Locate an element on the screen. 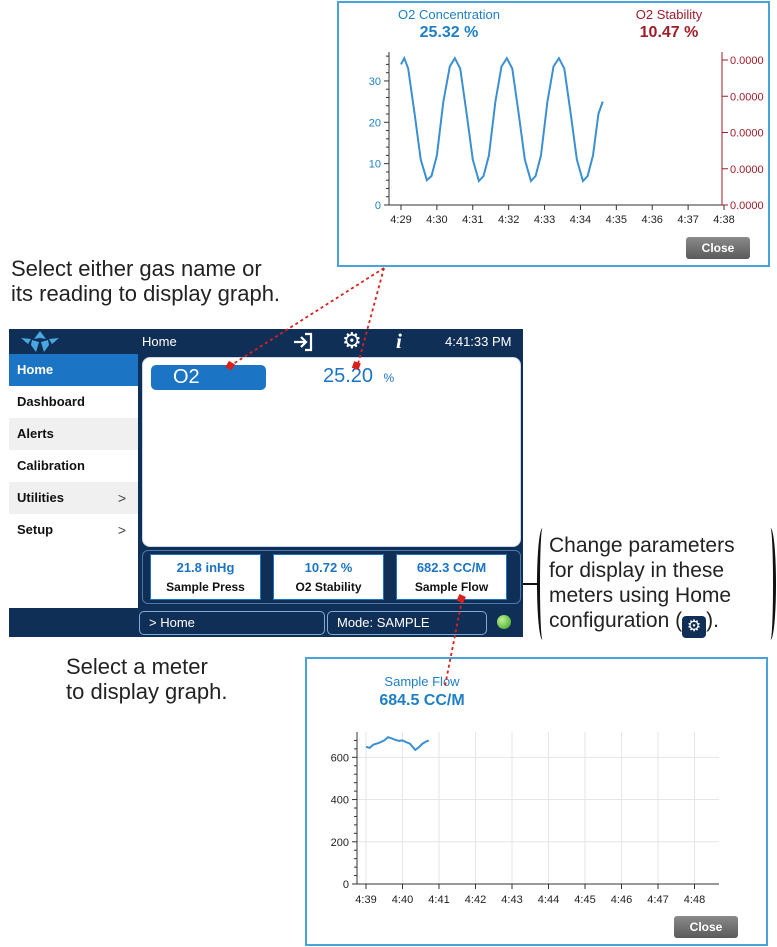  teledyne-logo-icon is located at coordinates (40, 341).